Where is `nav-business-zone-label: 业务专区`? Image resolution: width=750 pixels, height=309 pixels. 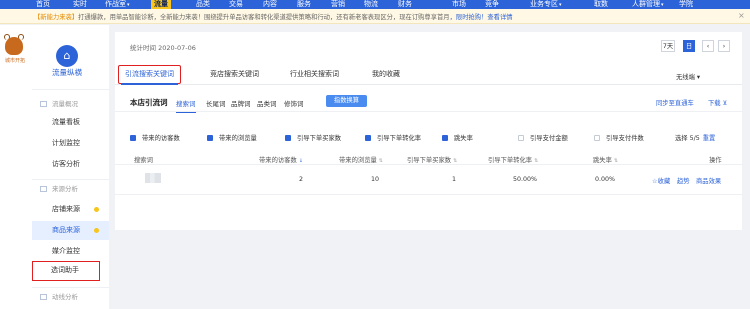 nav-business-zone-label: 业务专区 is located at coordinates (544, 4).